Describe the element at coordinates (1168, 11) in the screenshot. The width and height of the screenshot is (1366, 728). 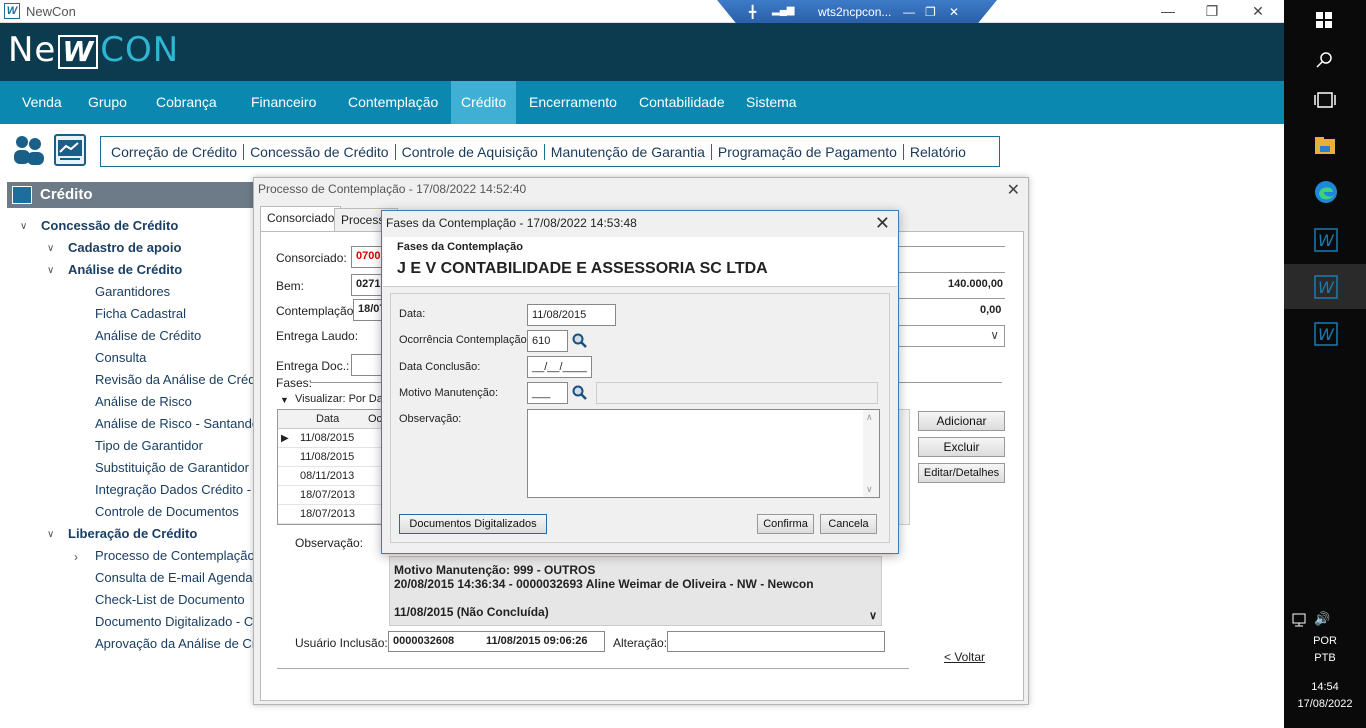
I see `minimize-button: —` at that location.